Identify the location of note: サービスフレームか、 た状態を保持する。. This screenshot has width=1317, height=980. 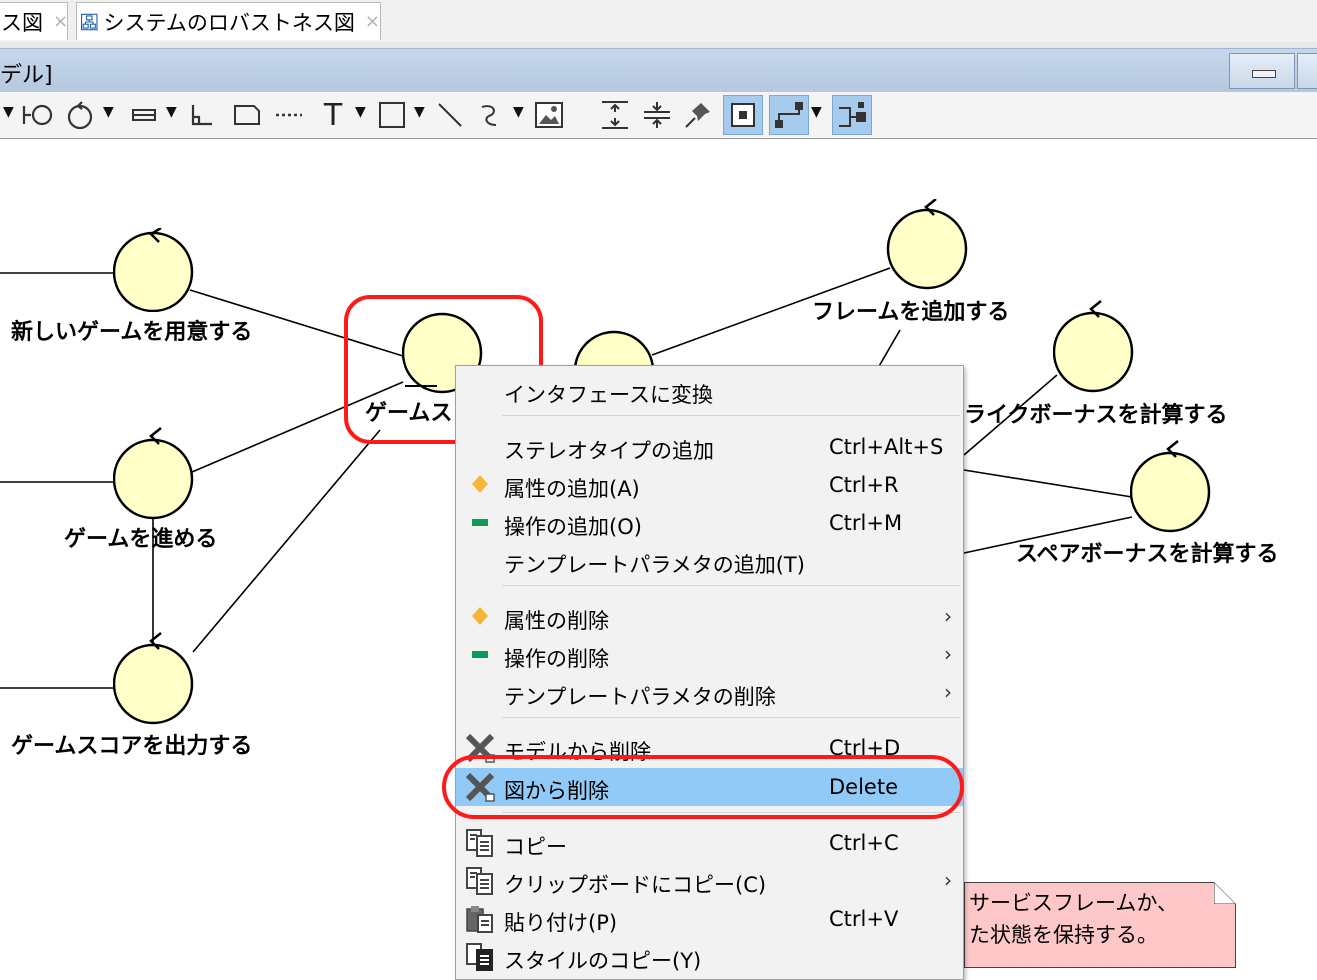
(1100, 925).